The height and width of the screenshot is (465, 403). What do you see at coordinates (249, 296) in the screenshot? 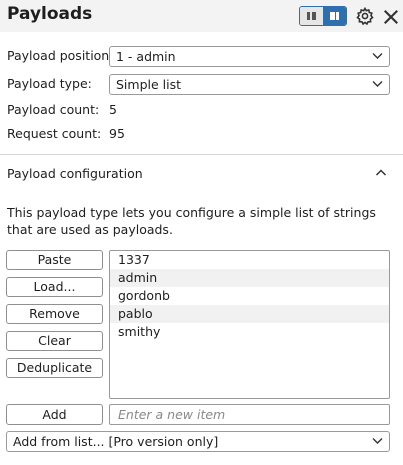
I see `list-item: gordonb` at bounding box center [249, 296].